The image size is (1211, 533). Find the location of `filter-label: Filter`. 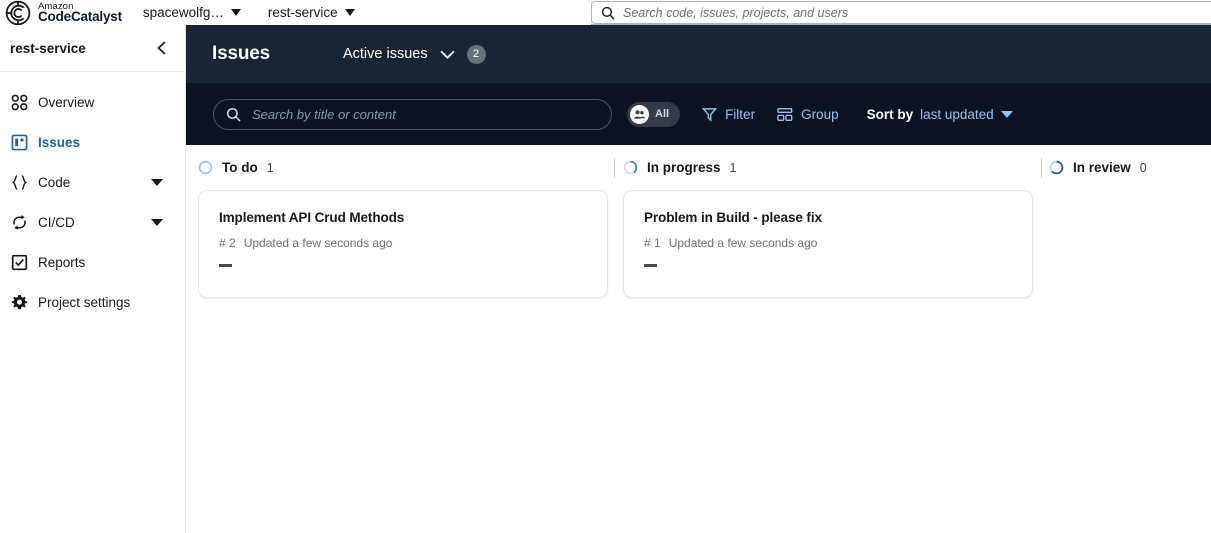

filter-label: Filter is located at coordinates (740, 114).